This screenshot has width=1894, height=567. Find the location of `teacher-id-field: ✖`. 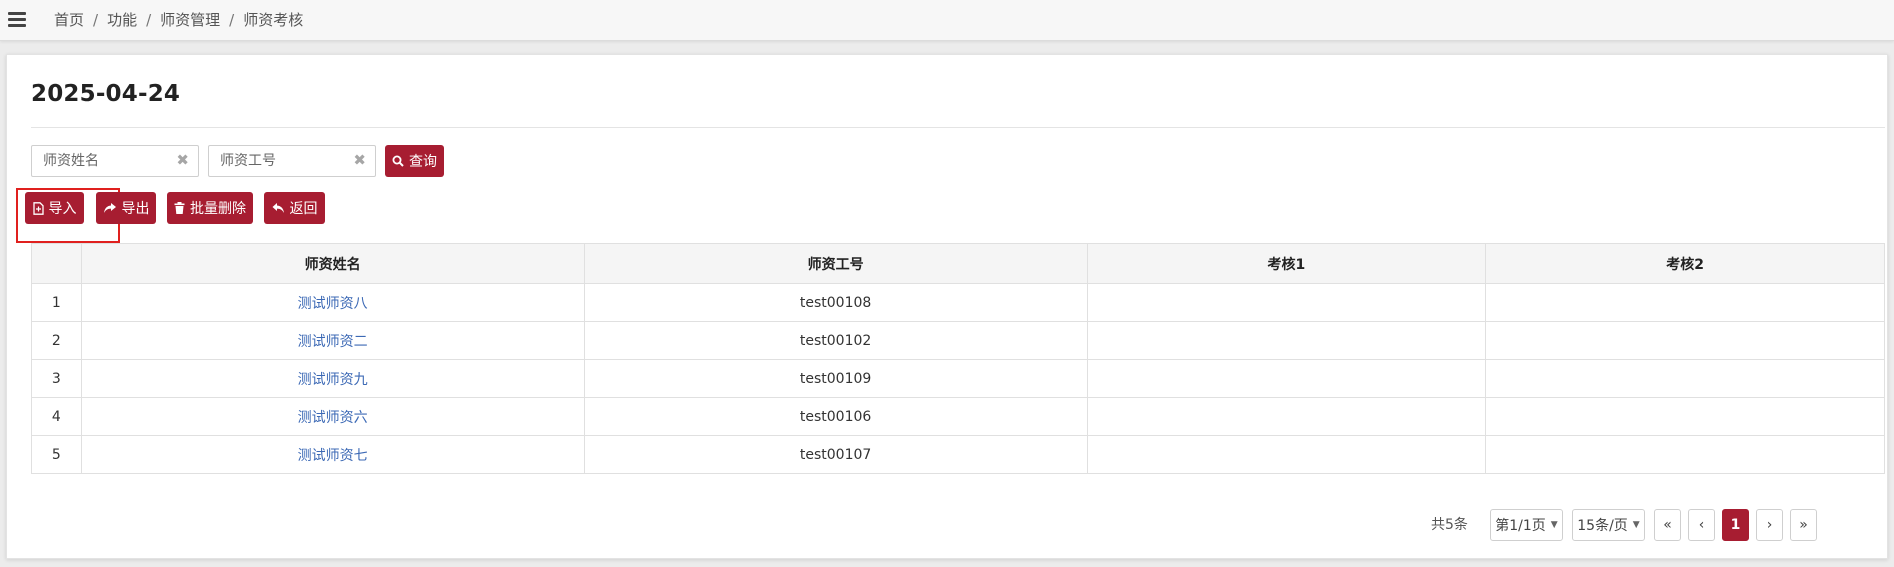

teacher-id-field: ✖ is located at coordinates (292, 161).